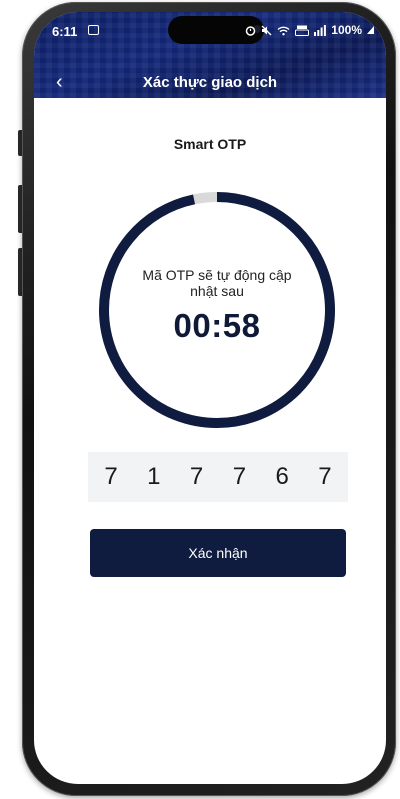 The image size is (400, 799). I want to click on status-icons: 100%, so click(309, 30).